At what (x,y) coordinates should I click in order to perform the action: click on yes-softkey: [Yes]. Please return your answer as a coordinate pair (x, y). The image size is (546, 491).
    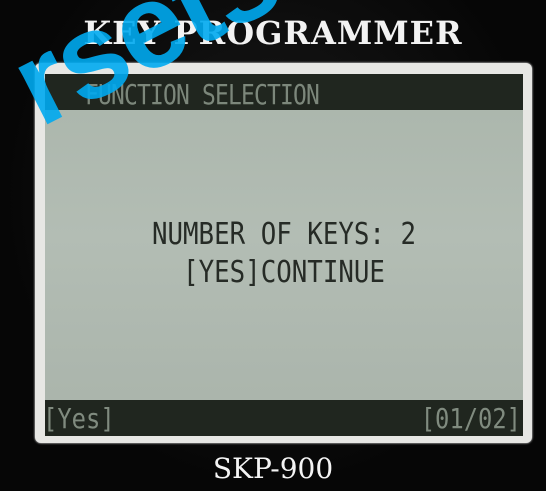
    Looking at the image, I should click on (80, 418).